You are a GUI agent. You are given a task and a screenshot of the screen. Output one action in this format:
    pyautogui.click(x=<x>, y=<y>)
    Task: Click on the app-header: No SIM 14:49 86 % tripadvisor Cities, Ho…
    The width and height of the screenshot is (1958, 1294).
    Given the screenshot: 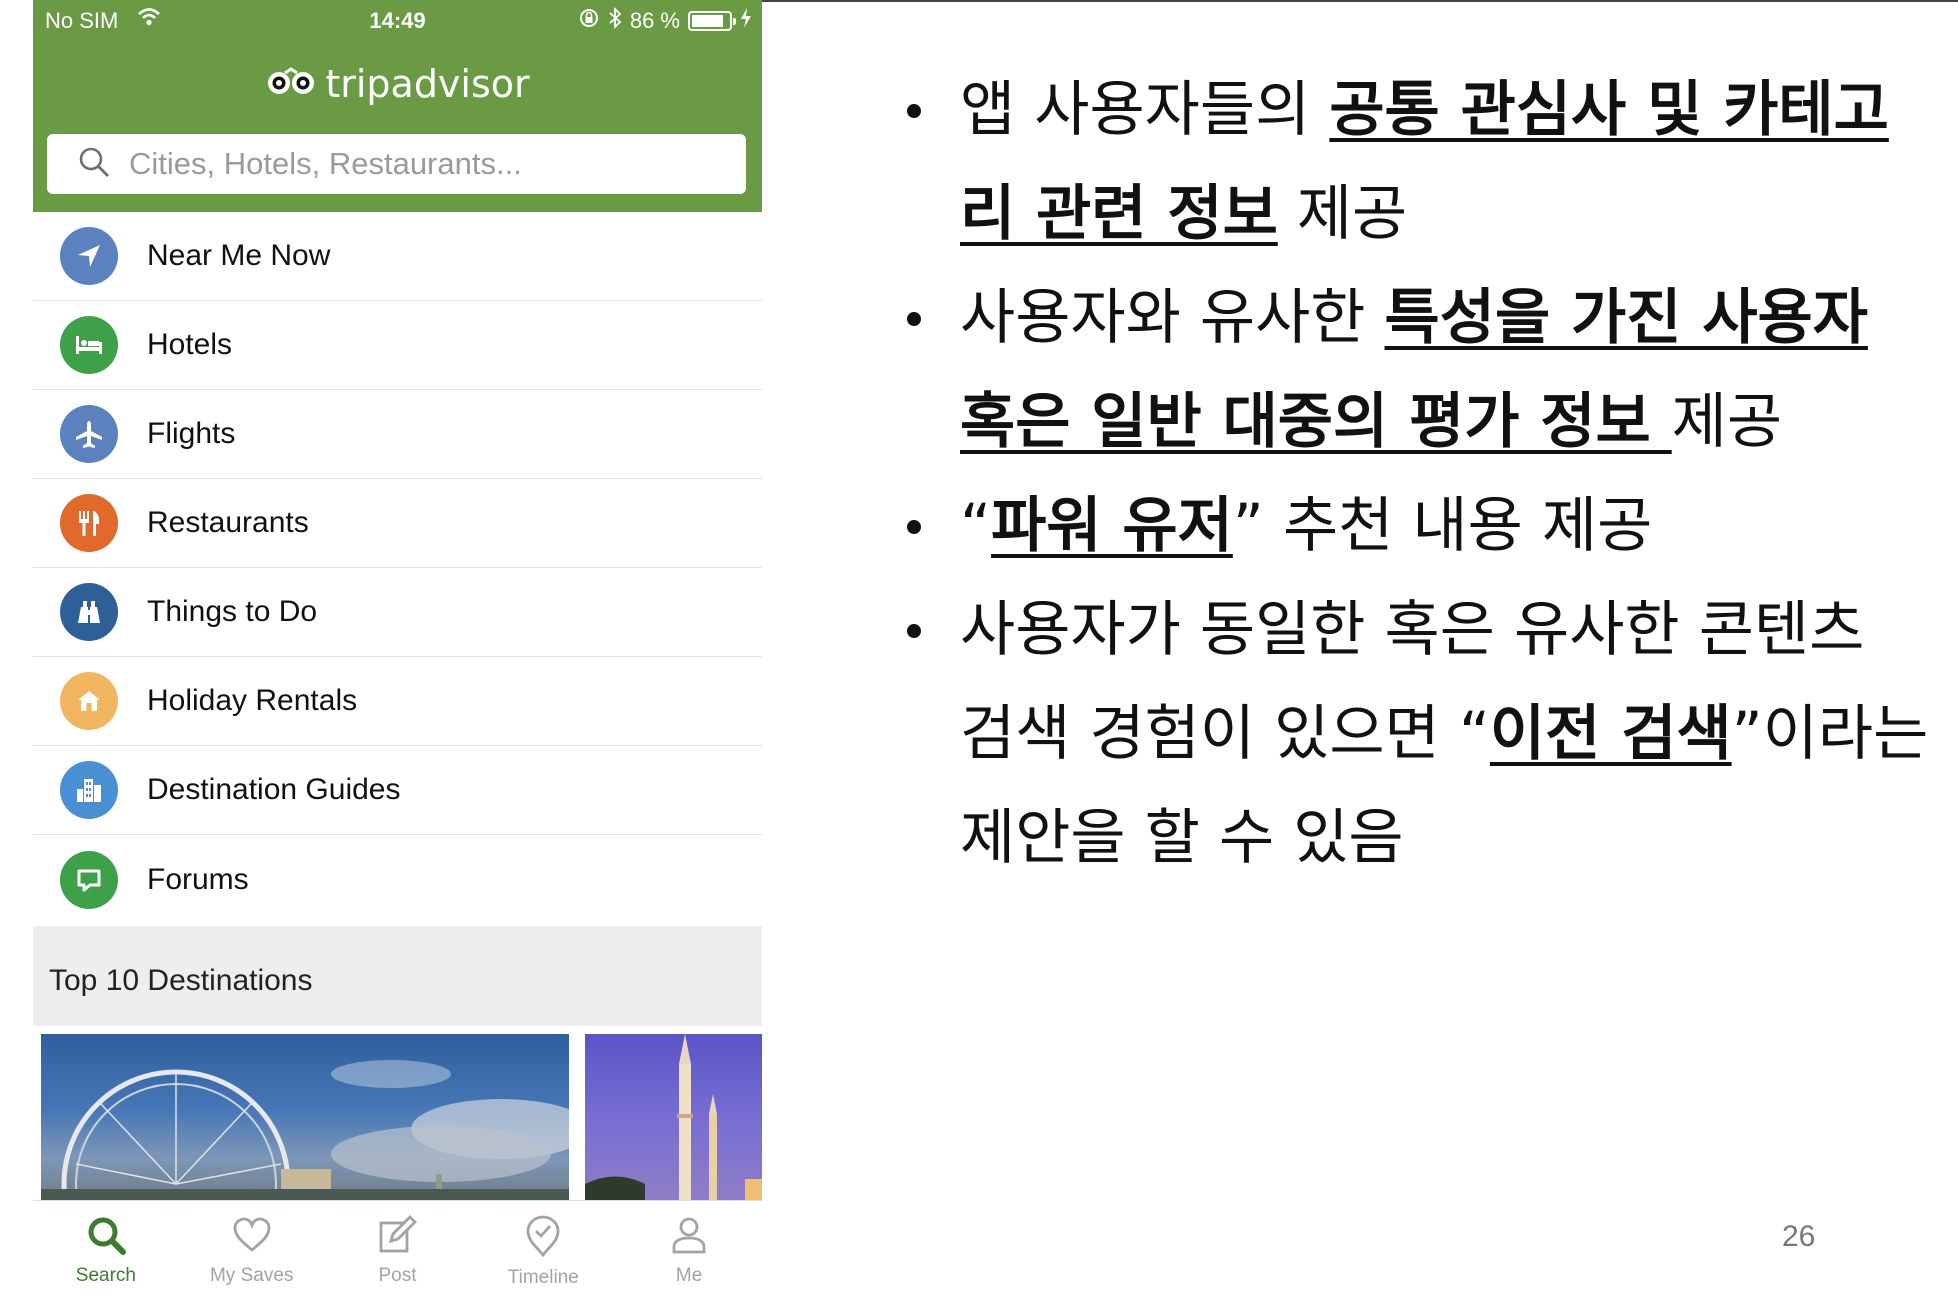 What is the action you would take?
    pyautogui.click(x=397, y=106)
    